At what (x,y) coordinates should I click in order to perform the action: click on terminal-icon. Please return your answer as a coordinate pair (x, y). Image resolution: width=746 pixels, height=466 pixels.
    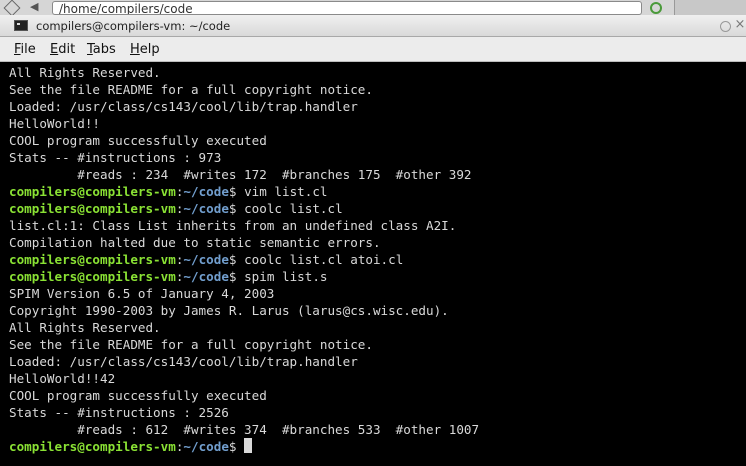
    Looking at the image, I should click on (21, 25).